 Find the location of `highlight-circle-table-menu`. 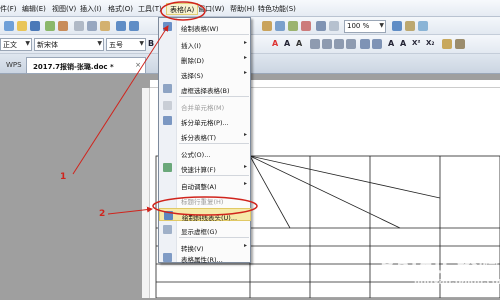

highlight-circle-table-menu is located at coordinates (183, 11).